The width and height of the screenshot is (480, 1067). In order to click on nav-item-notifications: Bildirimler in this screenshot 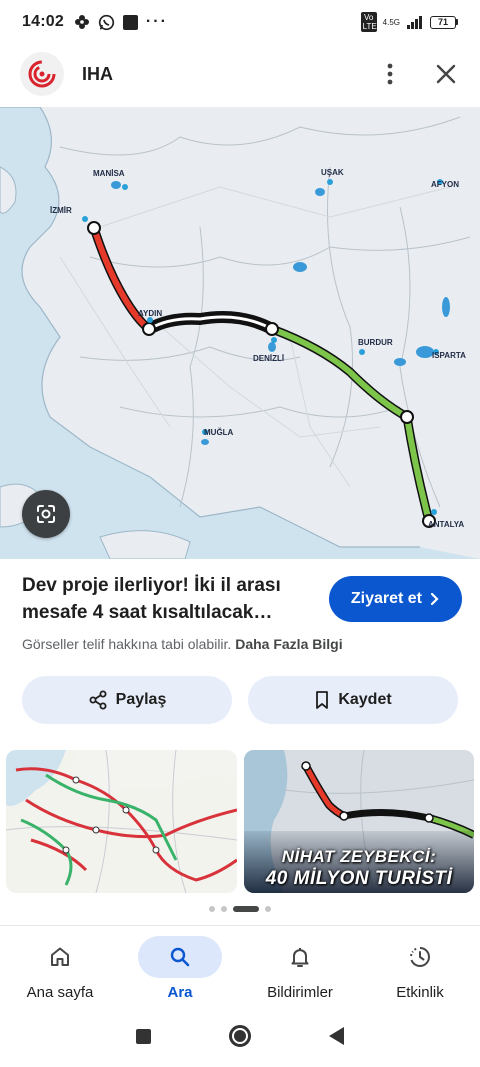, I will do `click(300, 965)`.